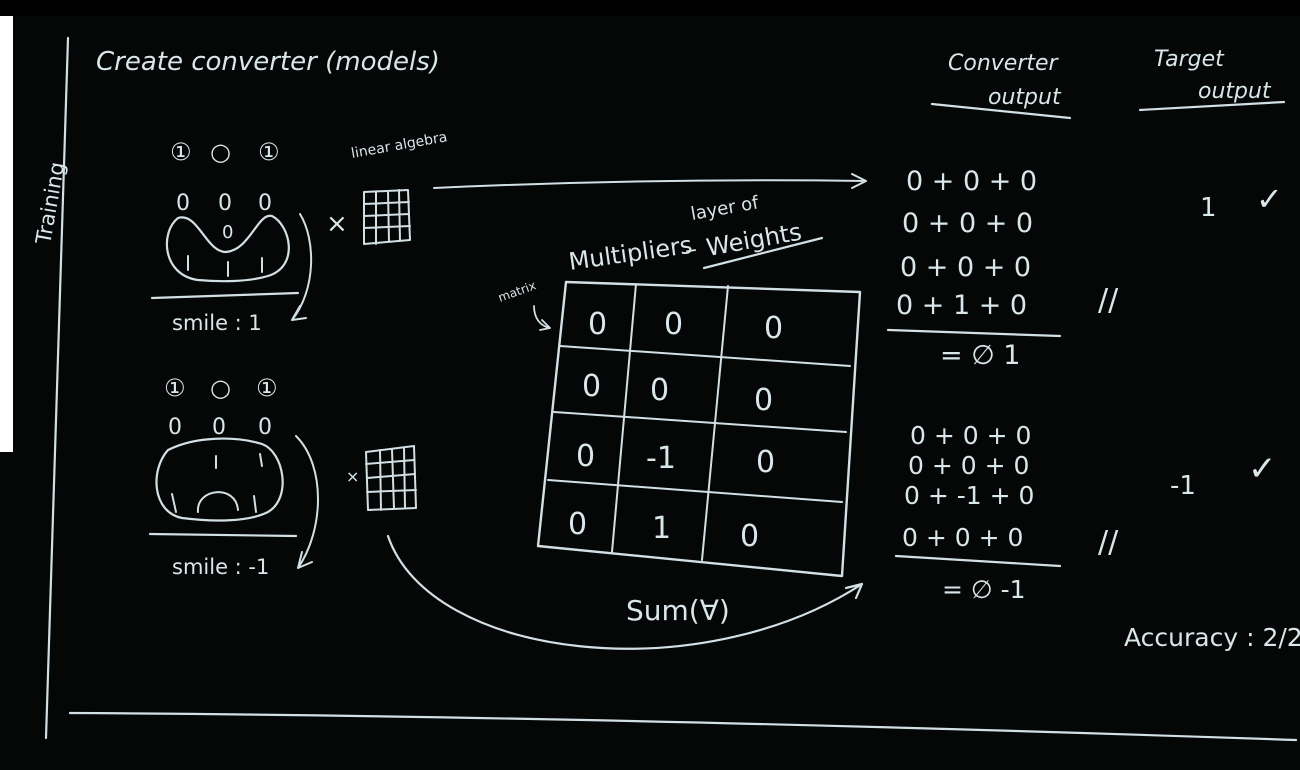 The height and width of the screenshot is (770, 1300). What do you see at coordinates (984, 589) in the screenshot?
I see `output-2-result: = ∅ -1` at bounding box center [984, 589].